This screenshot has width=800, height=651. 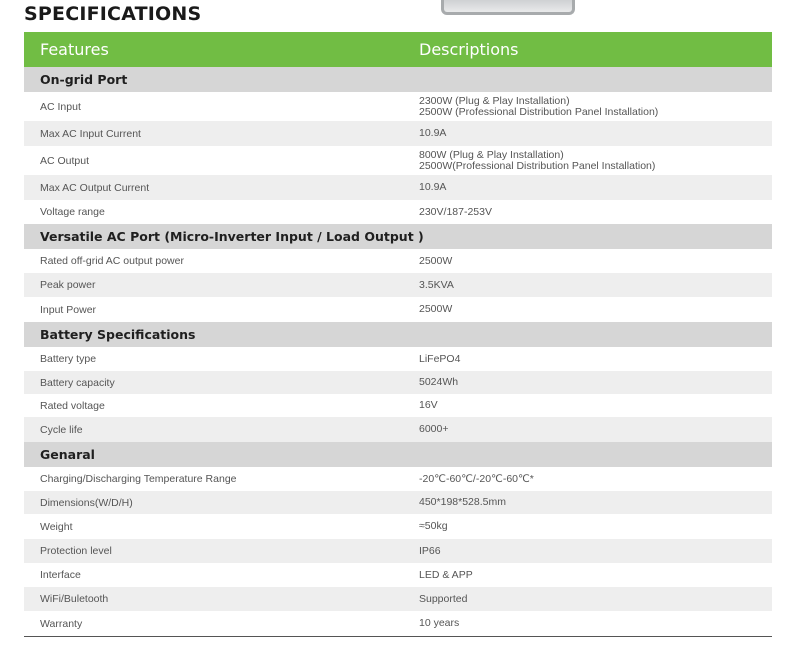 I want to click on table-row: Warranty 10 years, so click(x=398, y=623).